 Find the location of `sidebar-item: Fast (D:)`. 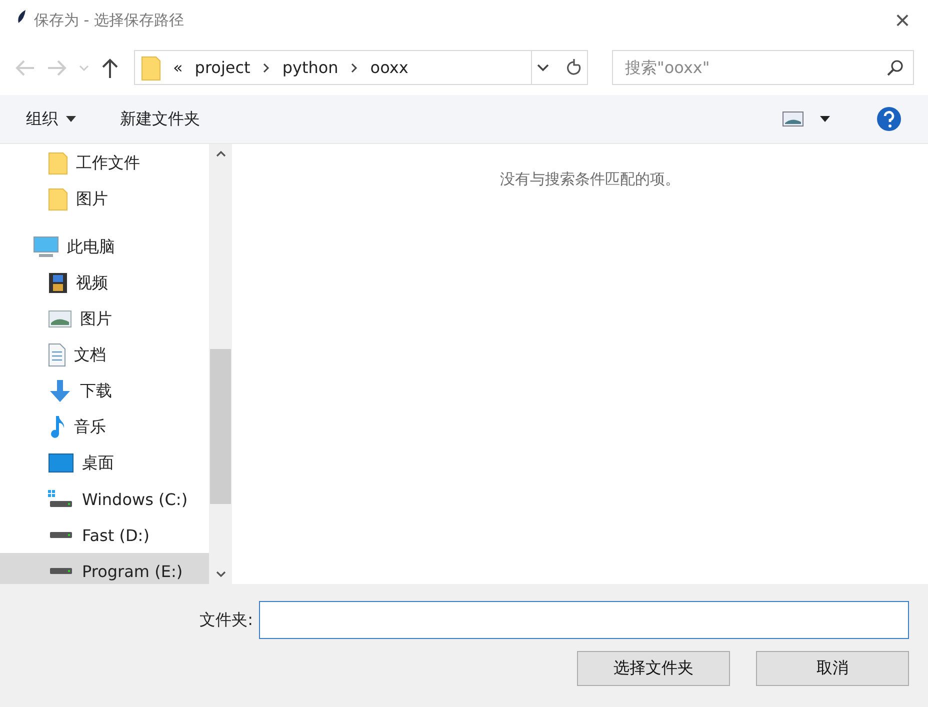

sidebar-item: Fast (D:) is located at coordinates (104, 535).